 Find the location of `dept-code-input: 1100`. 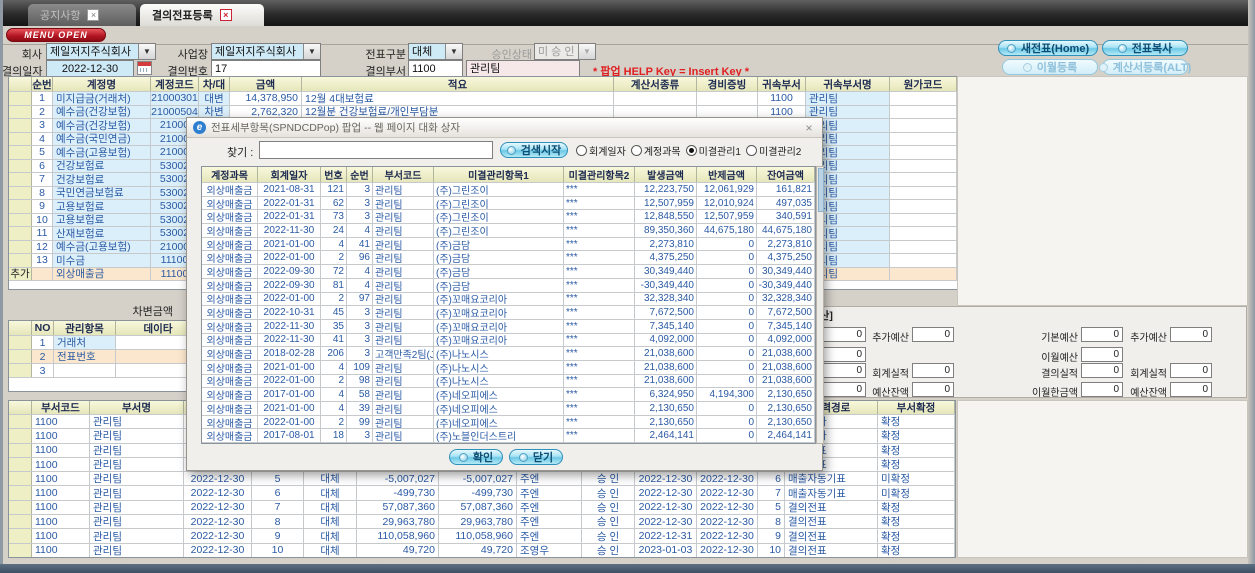

dept-code-input: 1100 is located at coordinates (435, 68).